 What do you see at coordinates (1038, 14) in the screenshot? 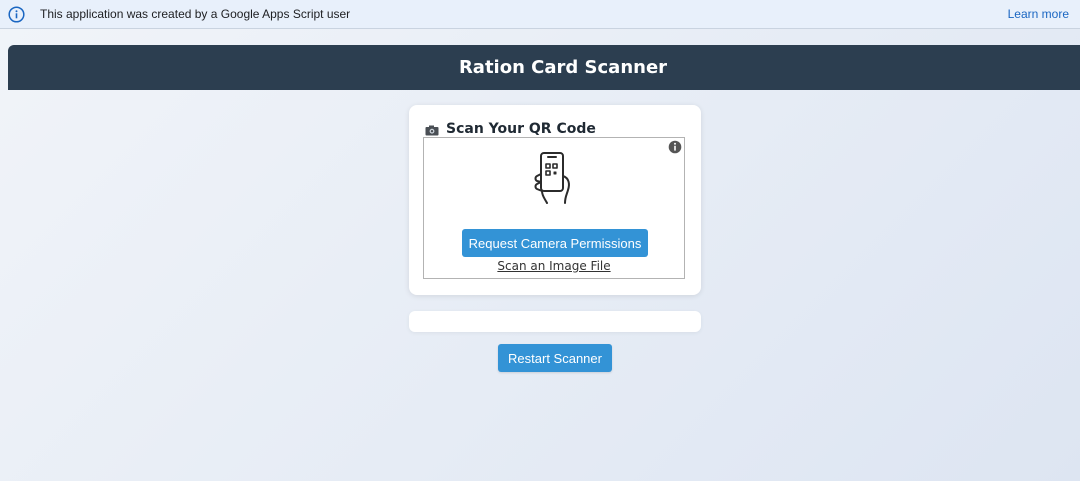
I see `learn-more-link: Learn more` at bounding box center [1038, 14].